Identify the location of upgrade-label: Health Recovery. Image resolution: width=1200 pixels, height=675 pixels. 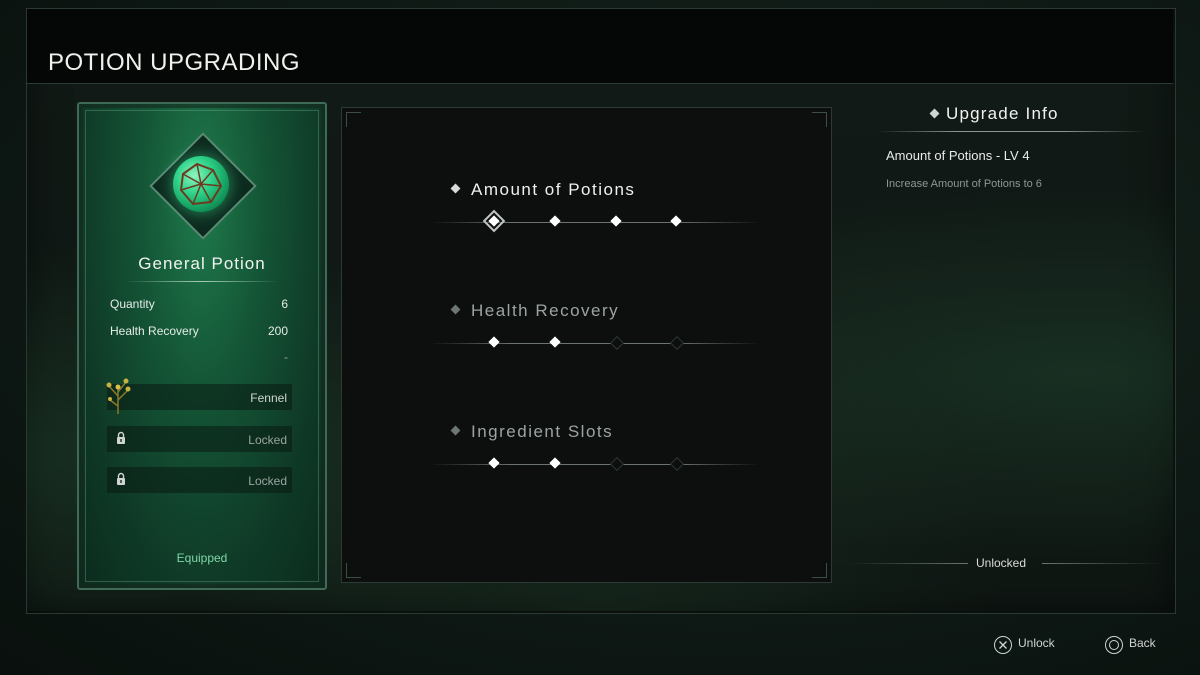
(545, 310).